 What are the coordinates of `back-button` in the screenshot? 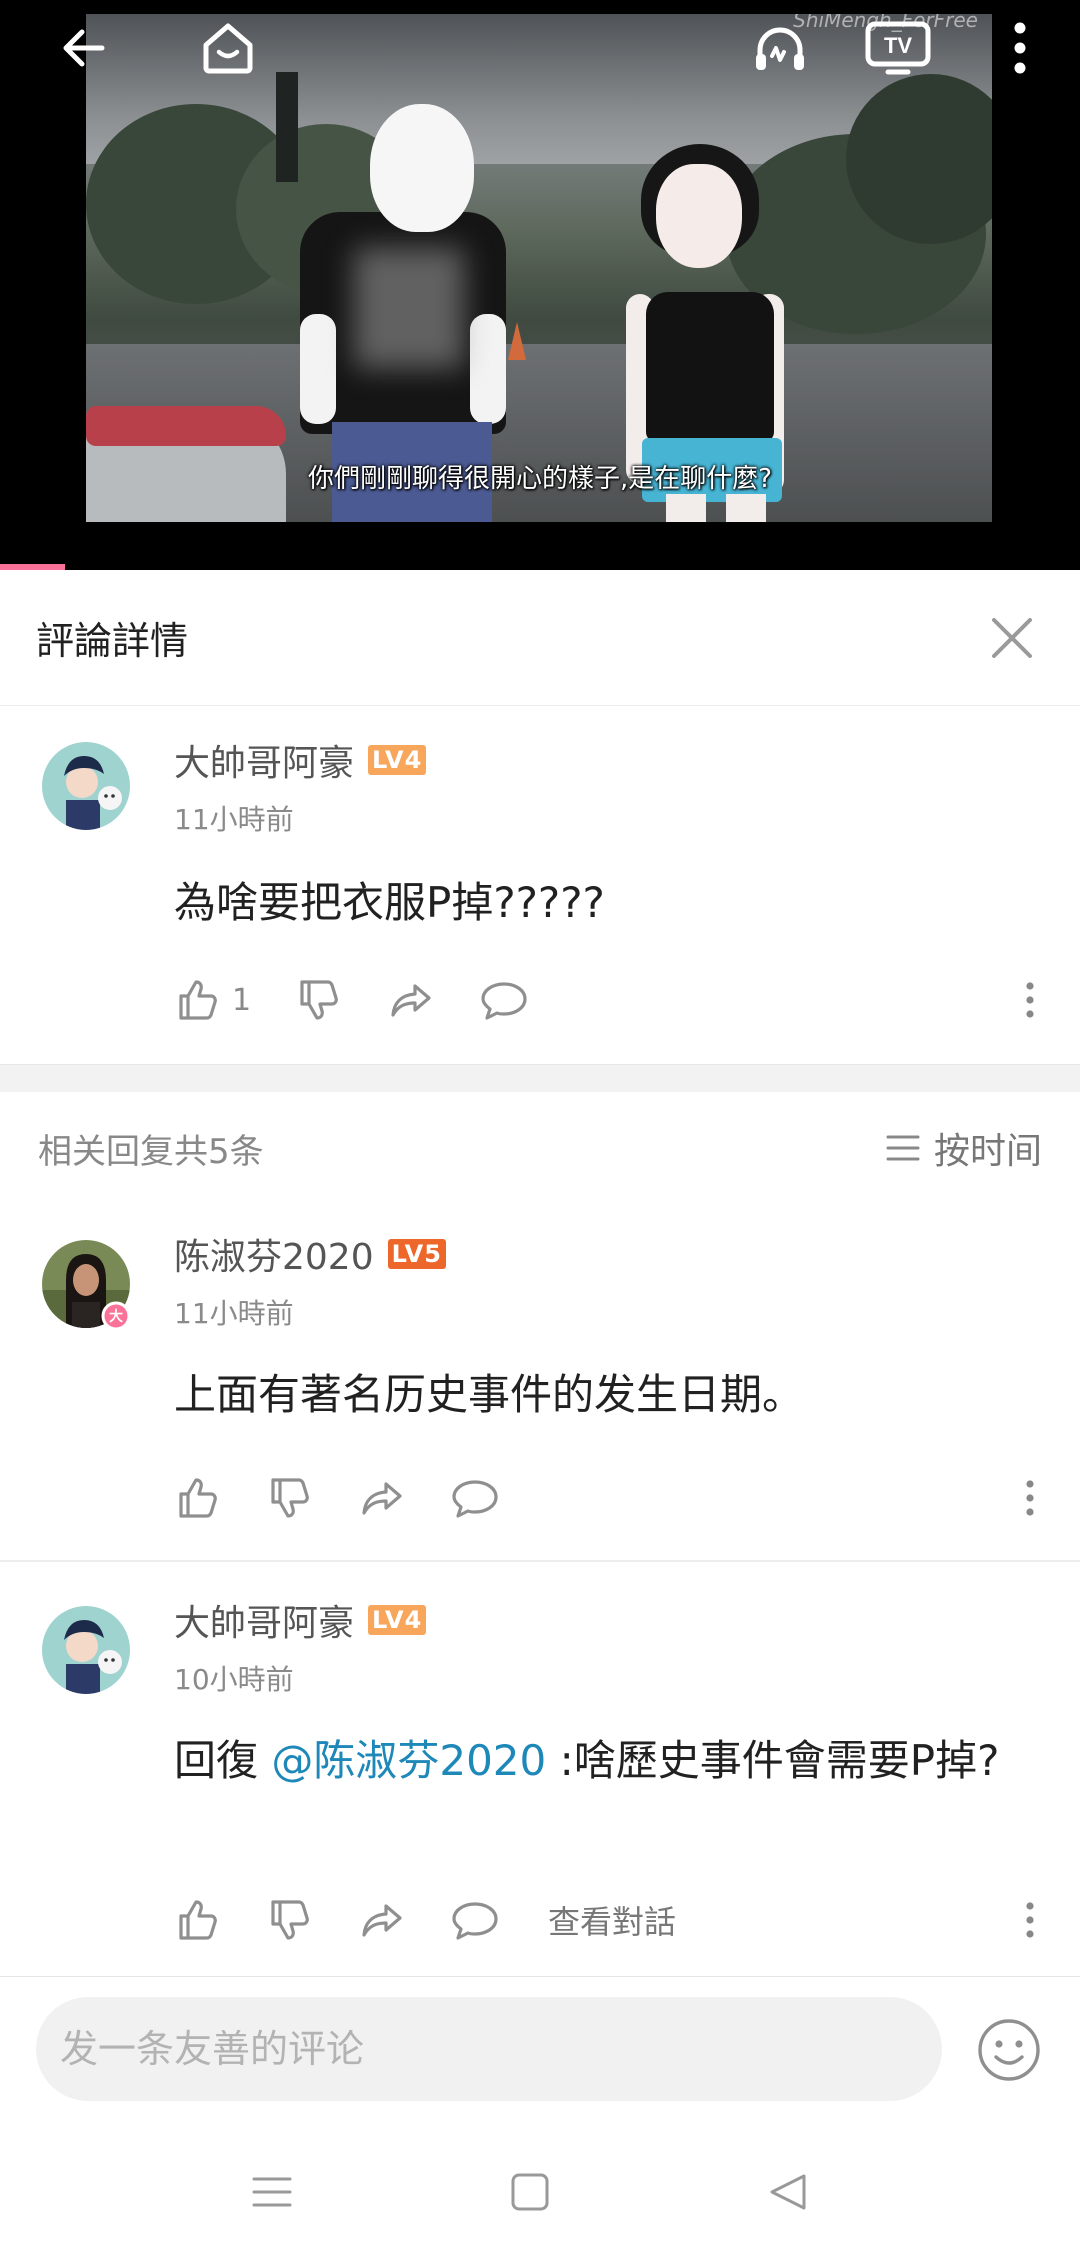 It's located at (84, 48).